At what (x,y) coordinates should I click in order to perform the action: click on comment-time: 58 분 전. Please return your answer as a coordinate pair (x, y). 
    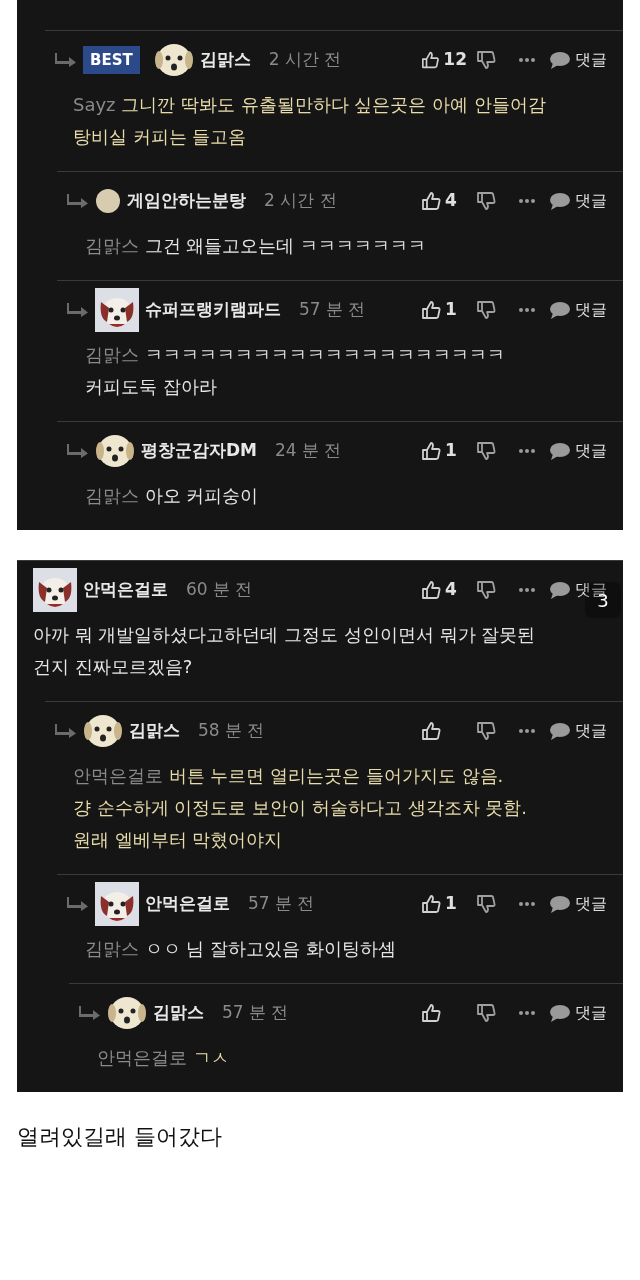
    Looking at the image, I should click on (231, 731).